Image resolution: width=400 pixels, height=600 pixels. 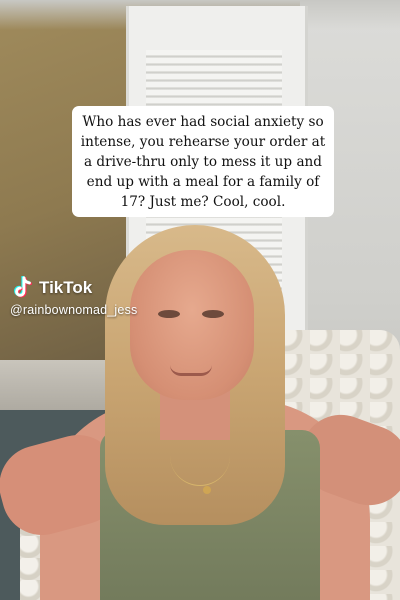 What do you see at coordinates (74, 310) in the screenshot?
I see `creator-username: @rainbownomad_jess` at bounding box center [74, 310].